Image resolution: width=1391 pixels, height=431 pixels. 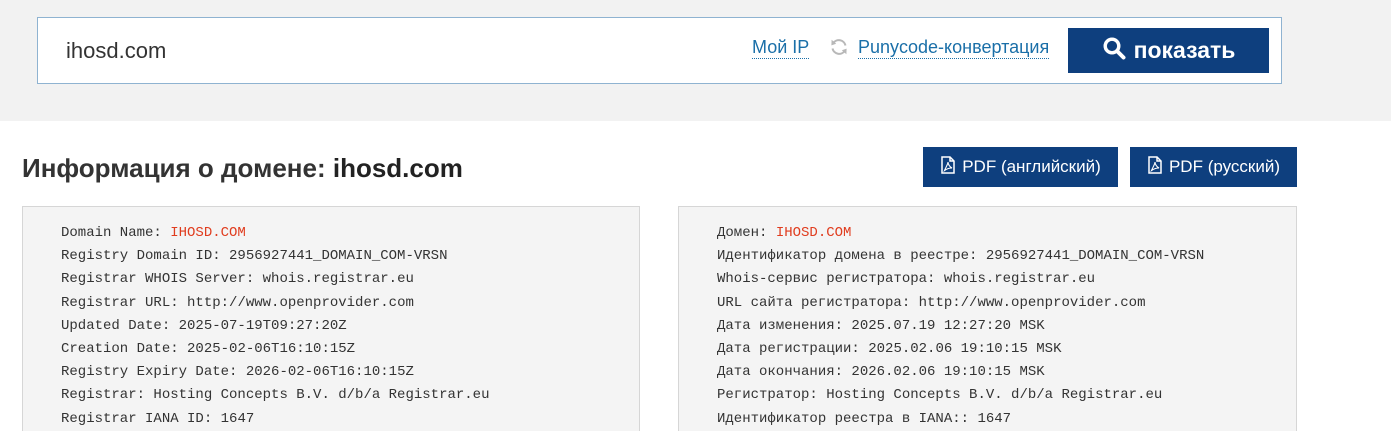 I want to click on whois-label: Дата окончания:, so click(x=784, y=372).